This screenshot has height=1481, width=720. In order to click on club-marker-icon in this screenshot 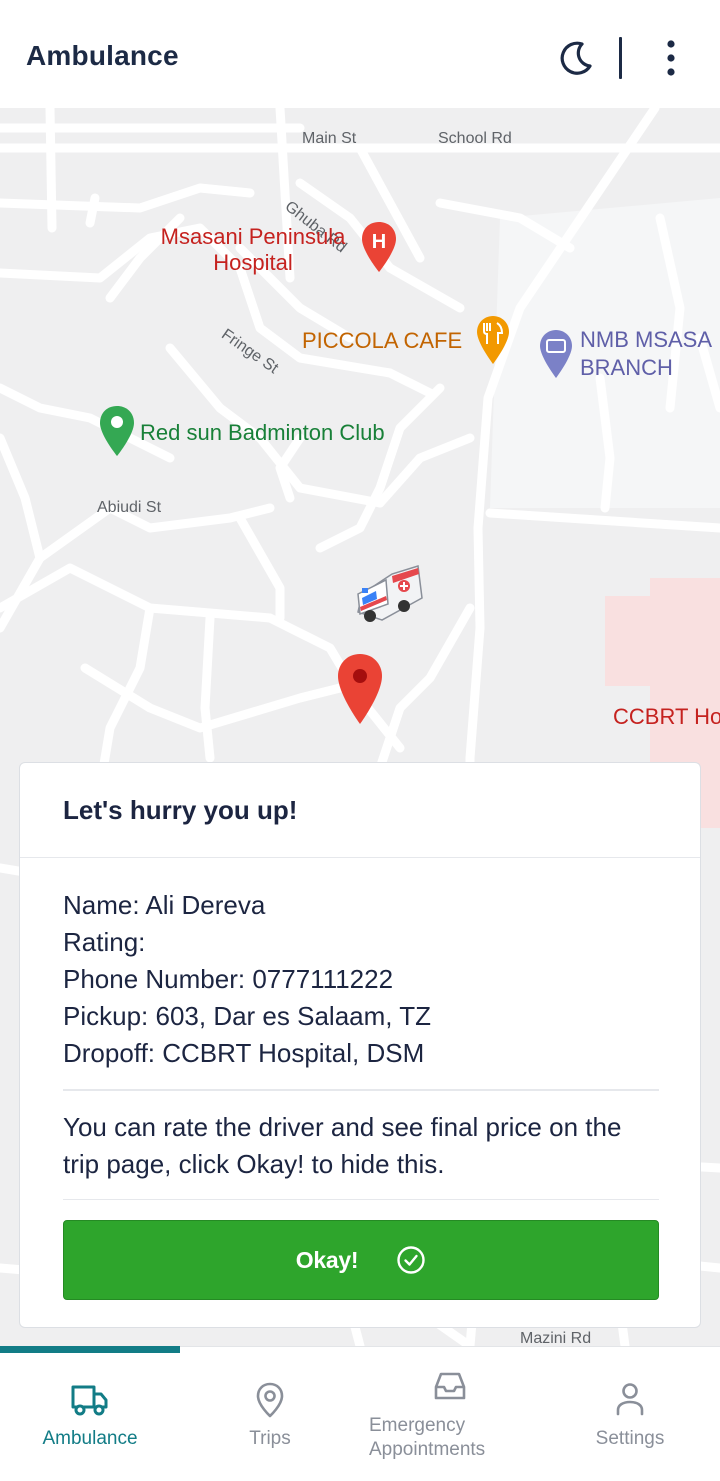, I will do `click(117, 431)`.